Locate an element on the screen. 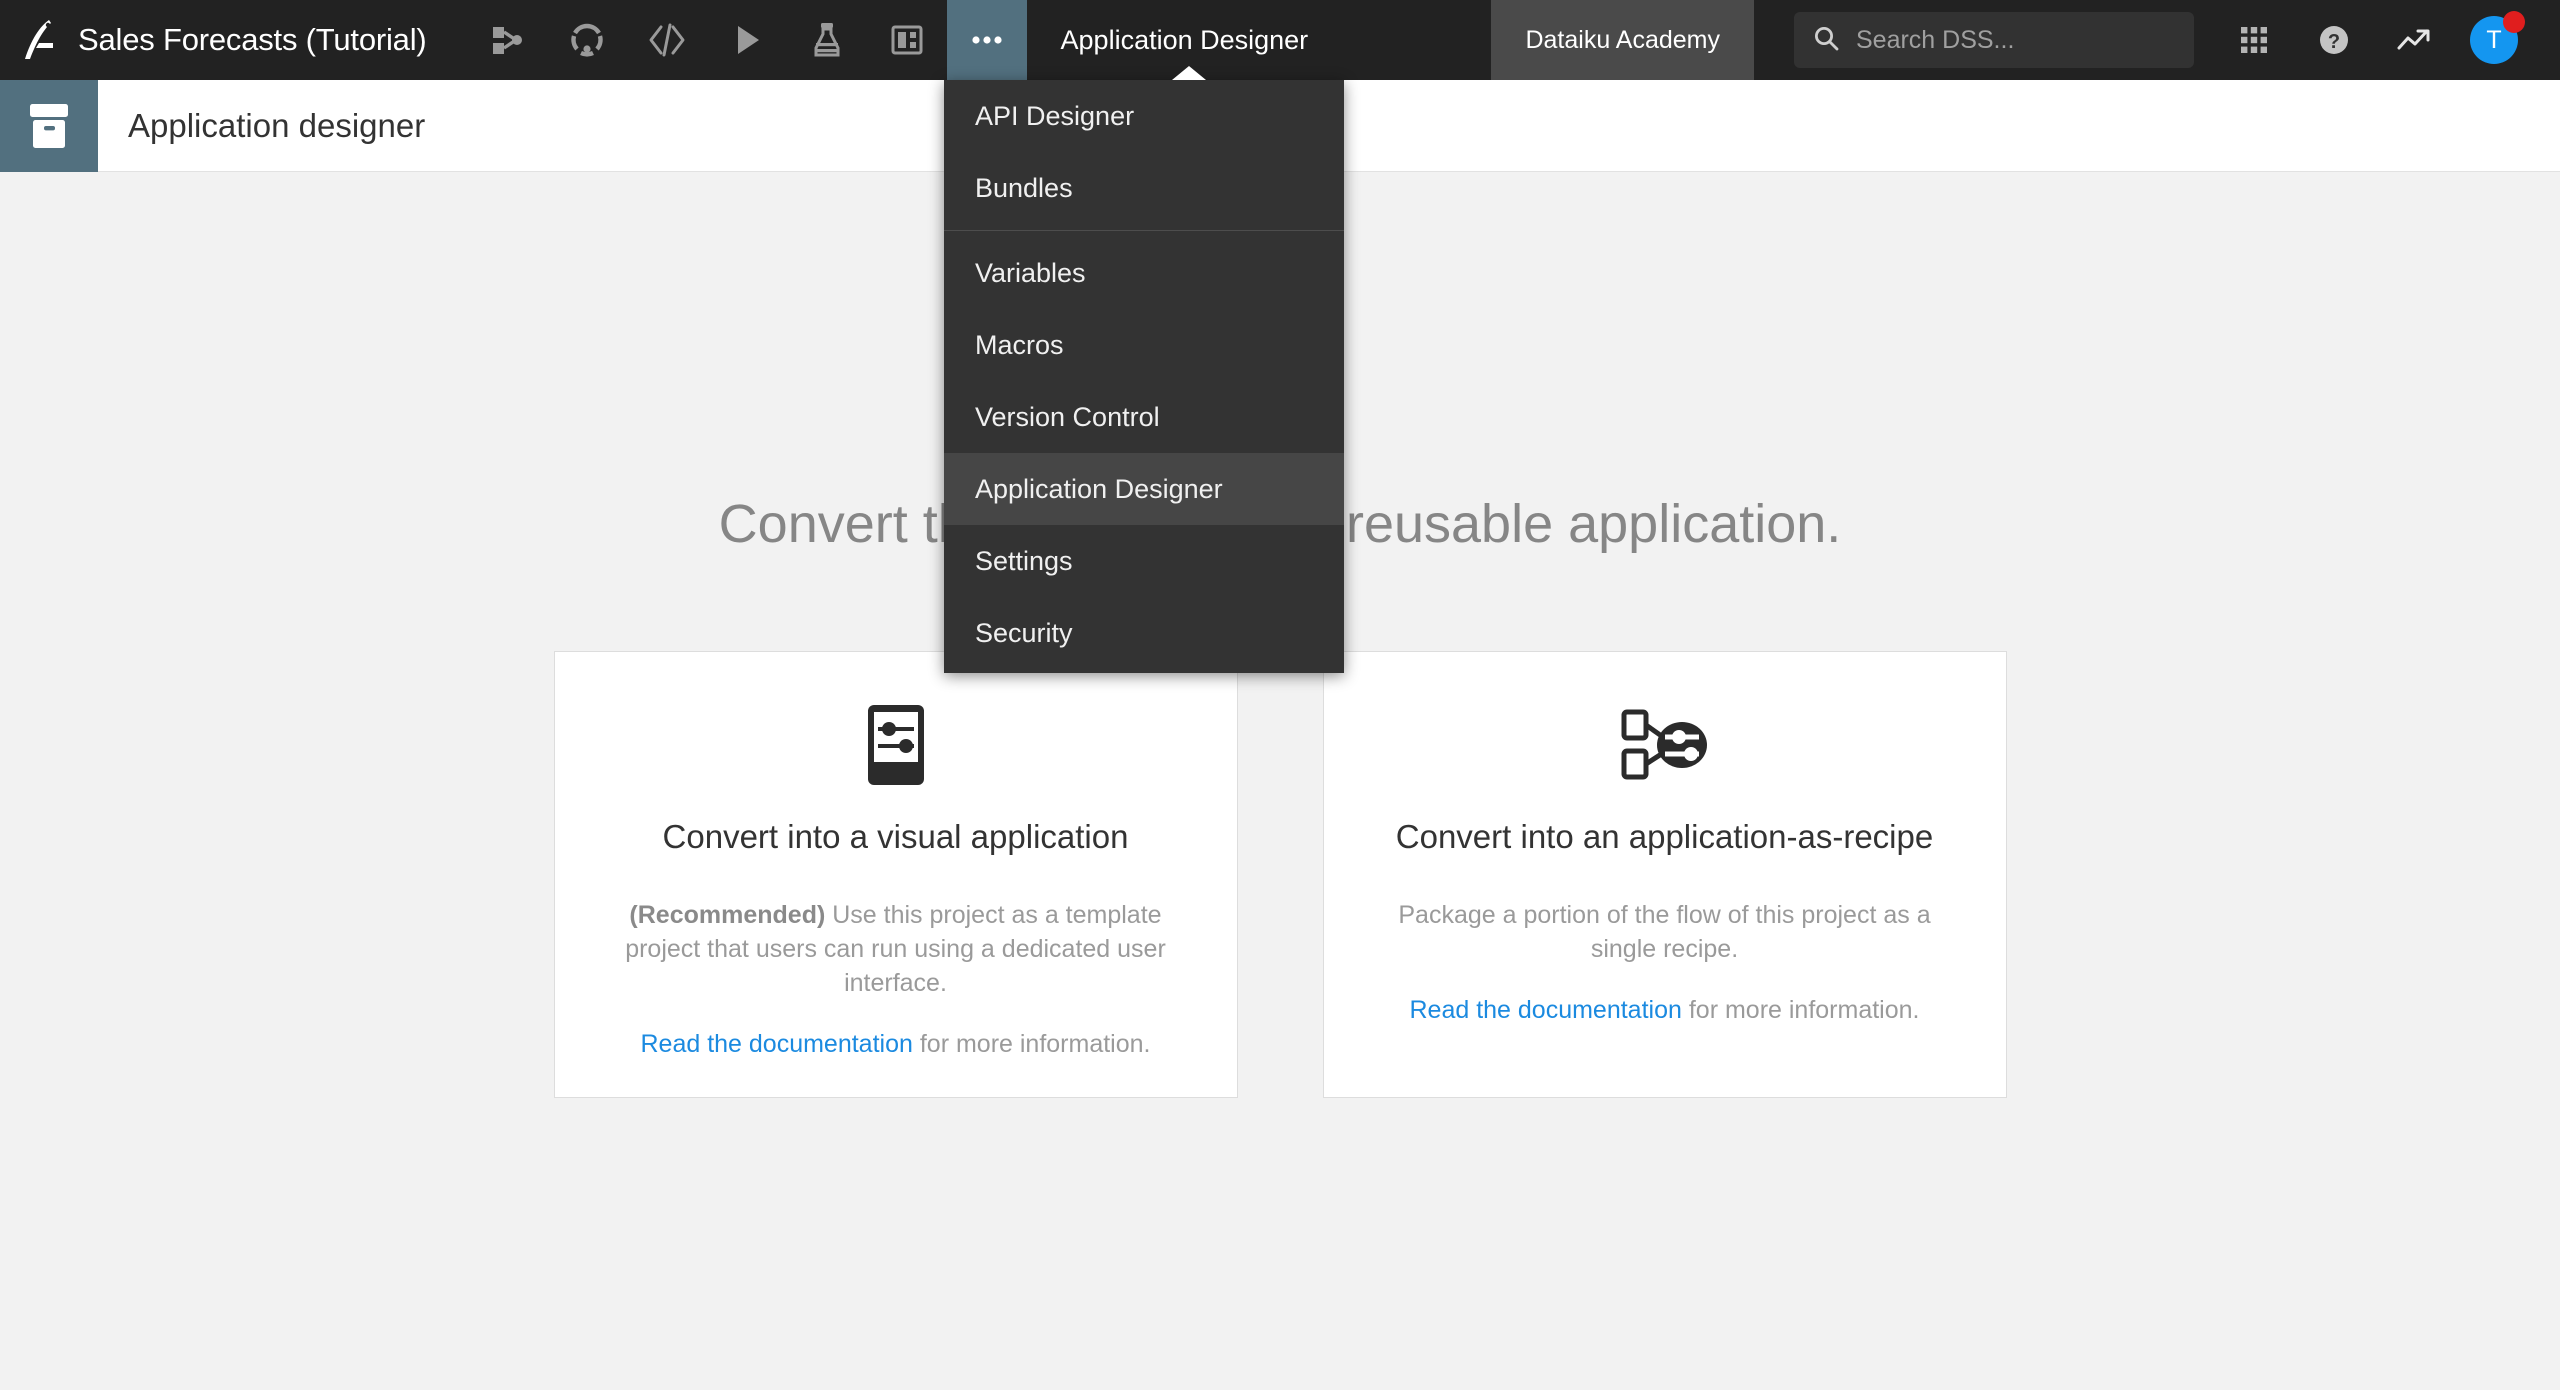 This screenshot has width=2560, height=1390. notification-dot is located at coordinates (2514, 22).